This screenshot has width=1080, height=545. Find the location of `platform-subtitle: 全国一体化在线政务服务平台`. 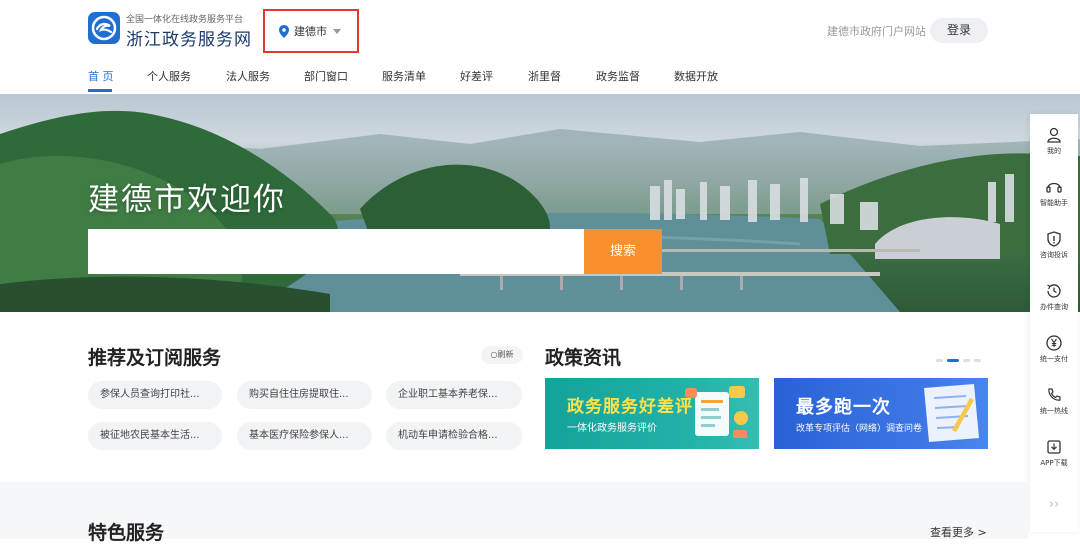

platform-subtitle: 全国一体化在线政务服务平台 is located at coordinates (185, 20).